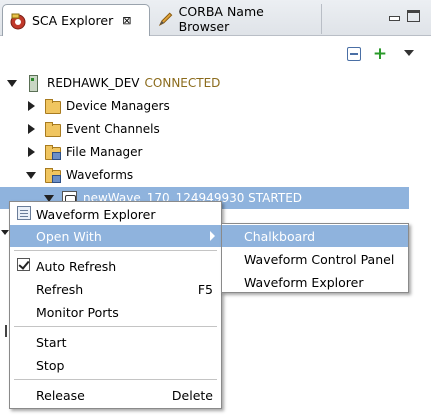  Describe the element at coordinates (413, 16) in the screenshot. I see `maximize-icon` at that location.